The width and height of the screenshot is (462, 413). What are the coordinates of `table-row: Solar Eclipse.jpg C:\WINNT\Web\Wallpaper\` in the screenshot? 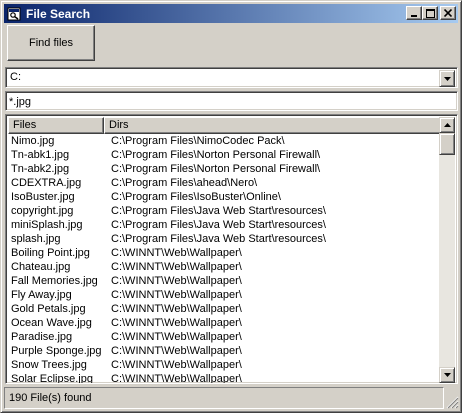 It's located at (224, 378).